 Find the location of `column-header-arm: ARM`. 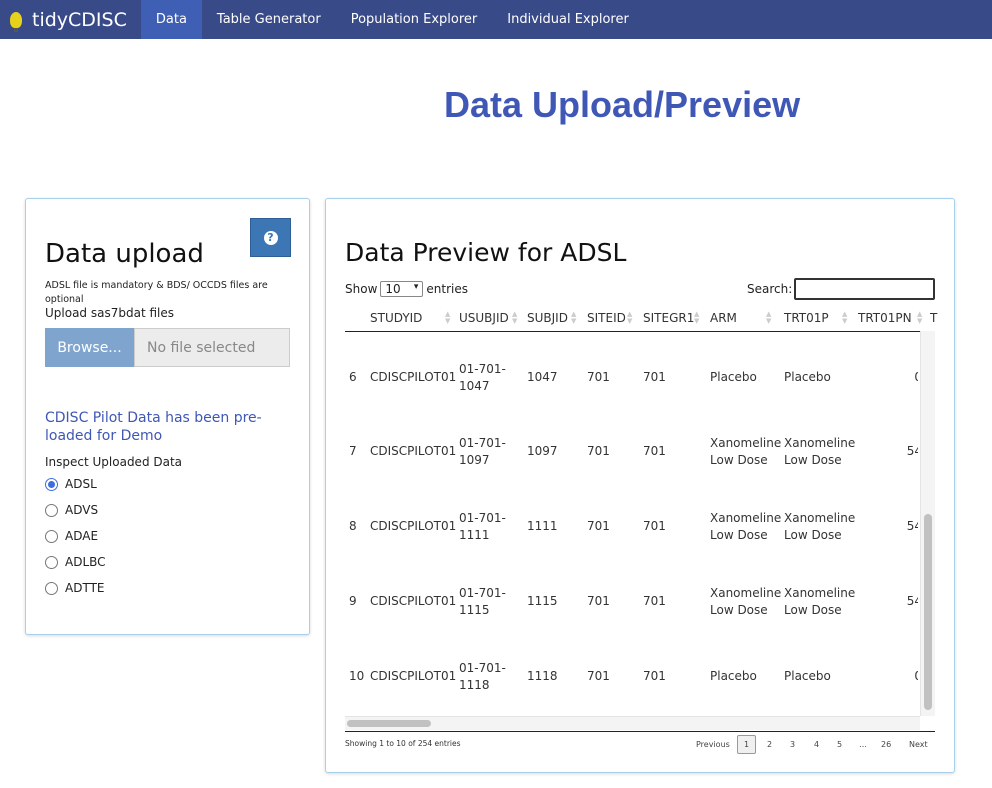

column-header-arm: ARM is located at coordinates (723, 318).